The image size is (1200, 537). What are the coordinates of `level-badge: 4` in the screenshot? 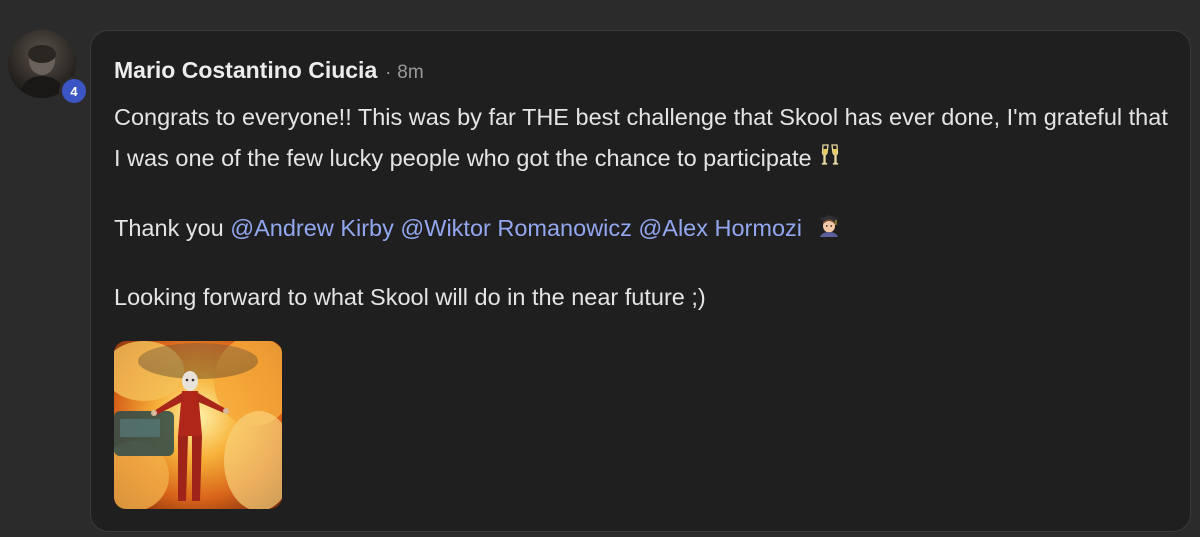 It's located at (74, 91).